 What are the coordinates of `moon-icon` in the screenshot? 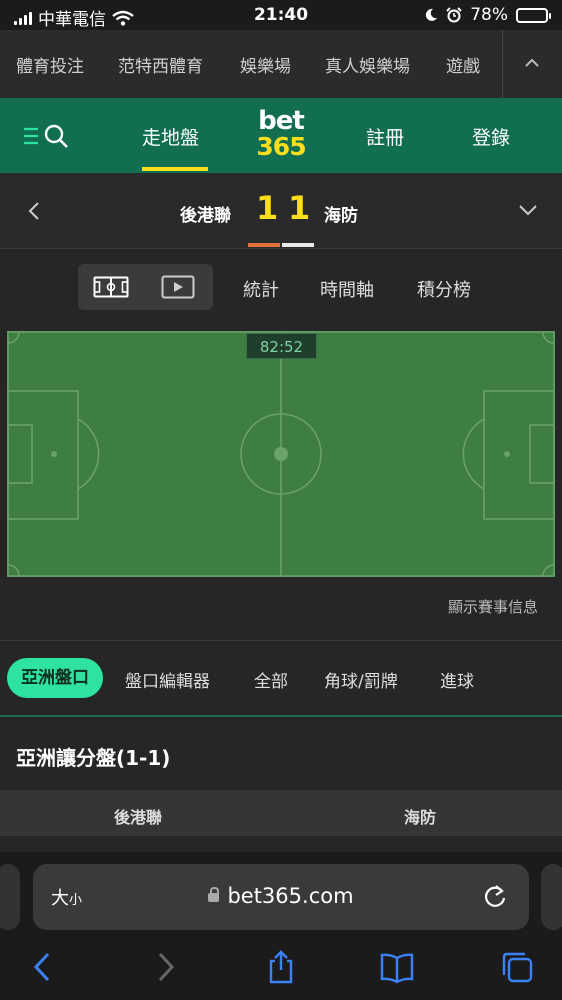 It's located at (432, 14).